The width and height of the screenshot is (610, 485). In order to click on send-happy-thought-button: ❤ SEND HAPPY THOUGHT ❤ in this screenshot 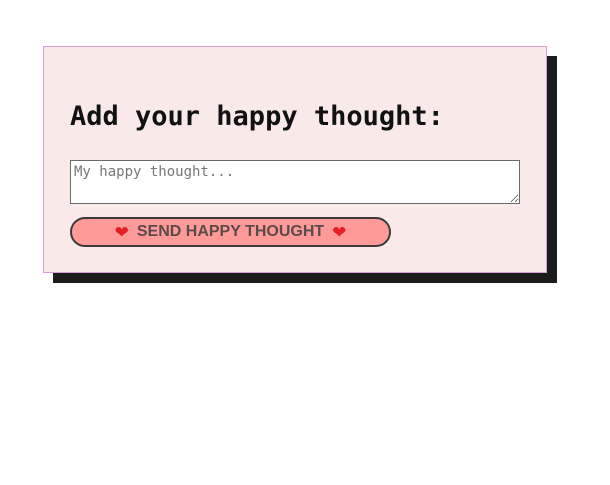, I will do `click(230, 232)`.